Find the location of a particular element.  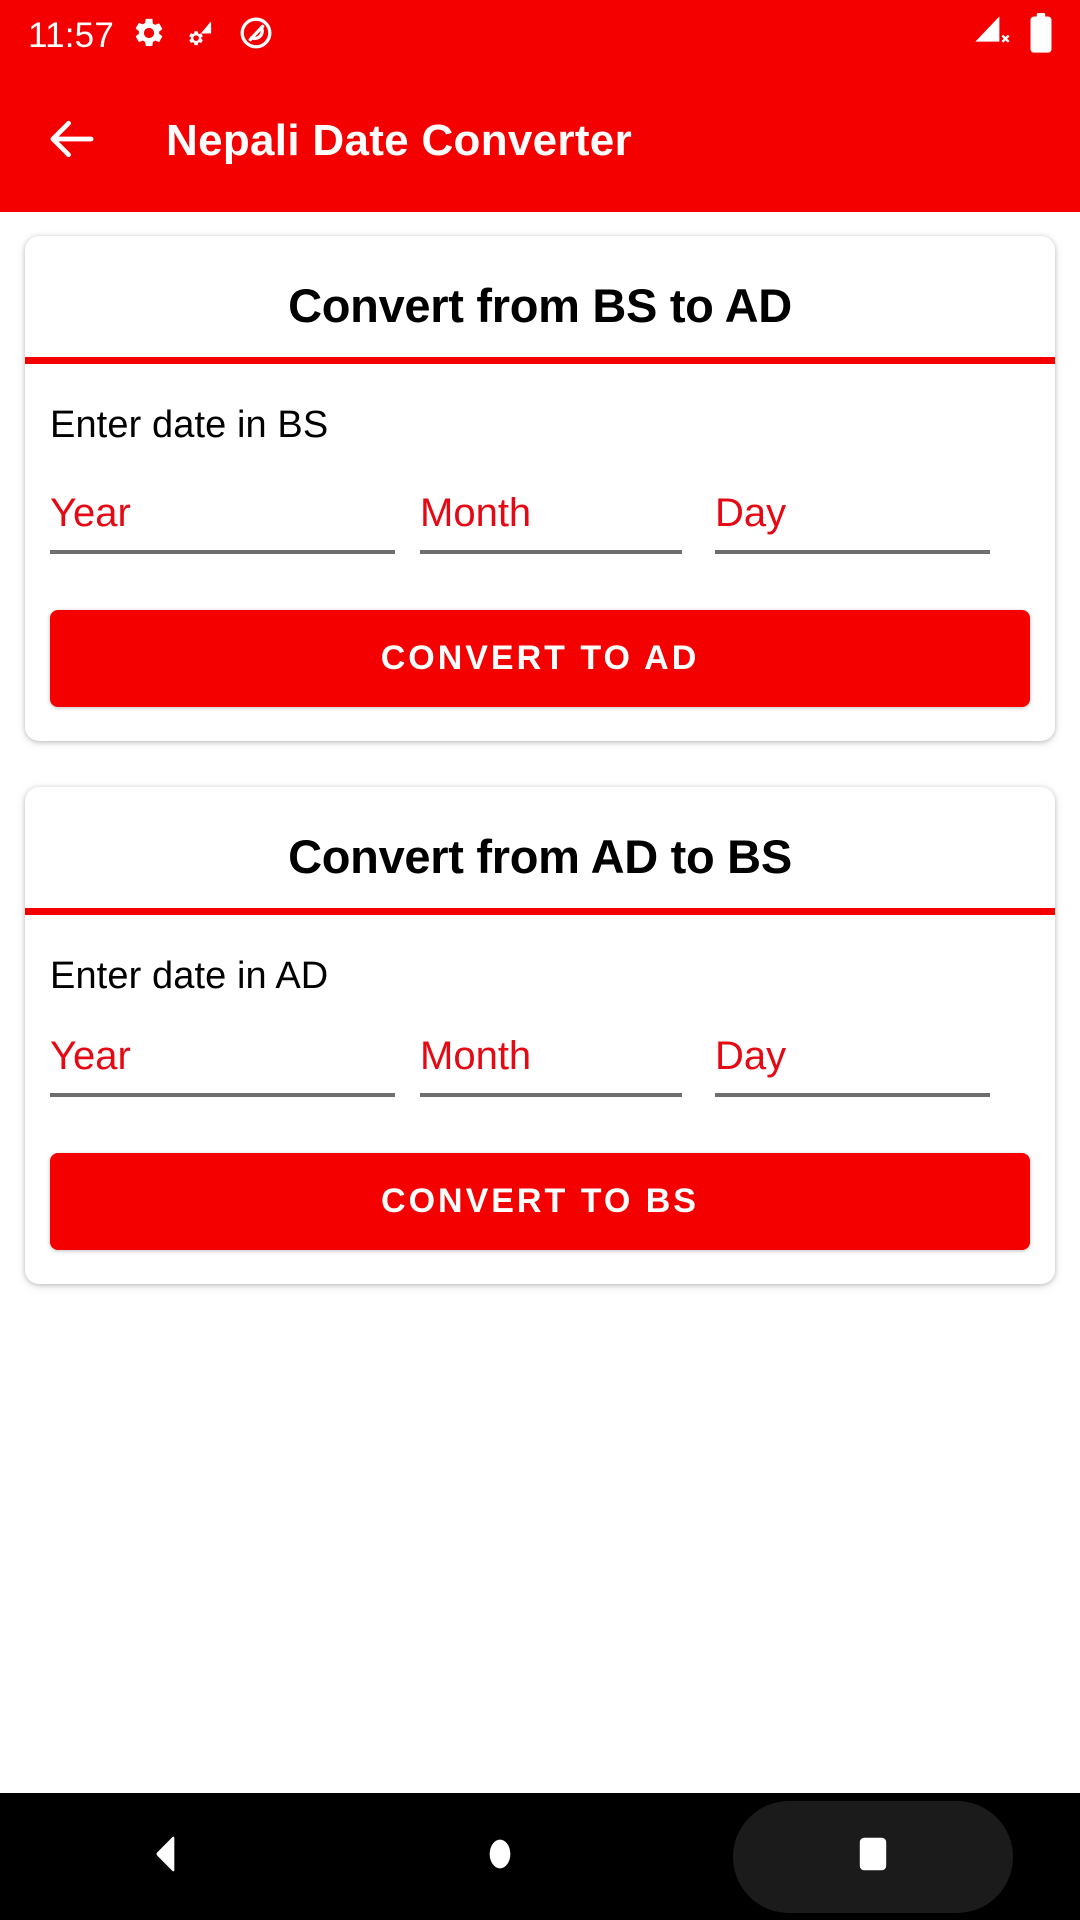

nav-back-button is located at coordinates (167, 1856).